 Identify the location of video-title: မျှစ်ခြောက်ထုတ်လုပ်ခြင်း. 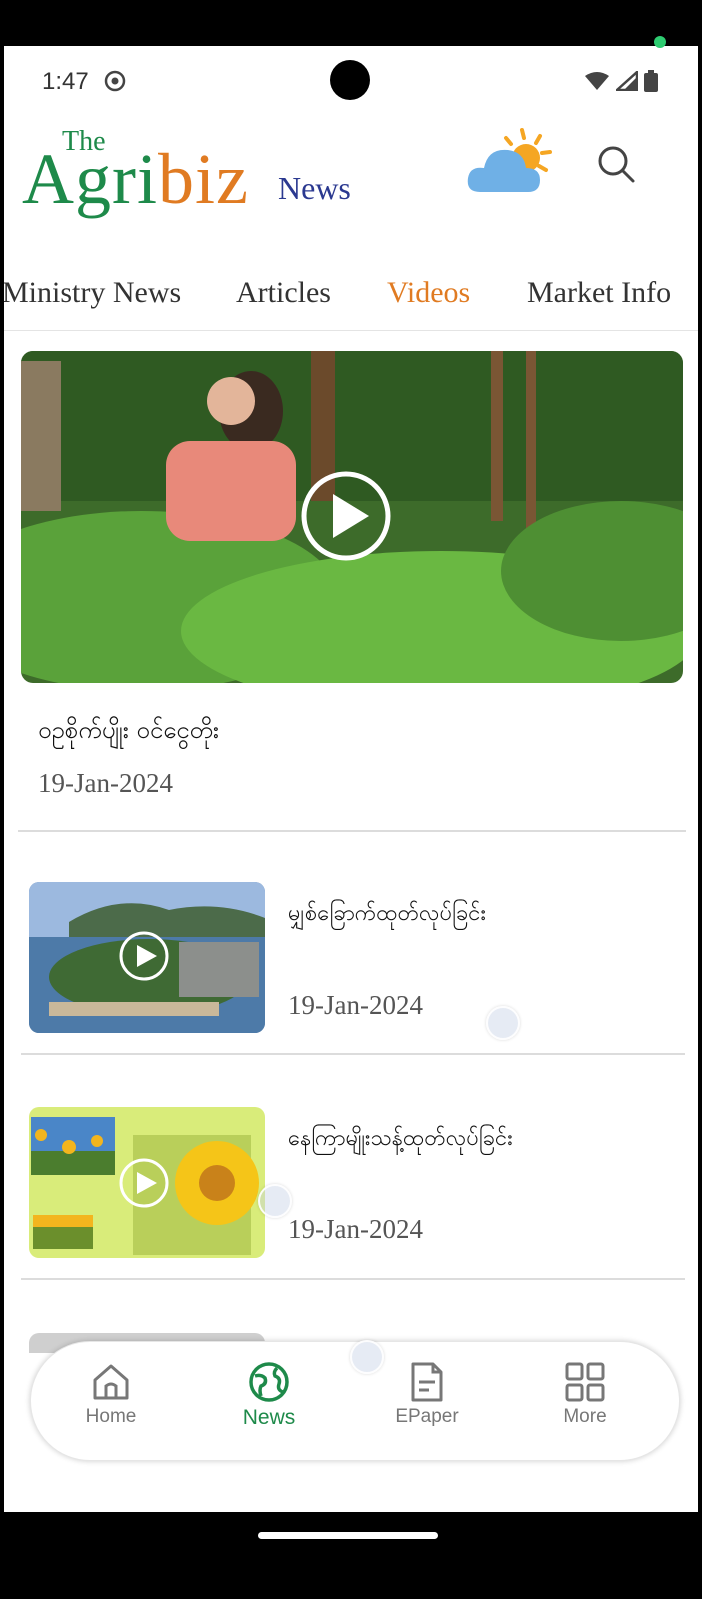
(387, 914).